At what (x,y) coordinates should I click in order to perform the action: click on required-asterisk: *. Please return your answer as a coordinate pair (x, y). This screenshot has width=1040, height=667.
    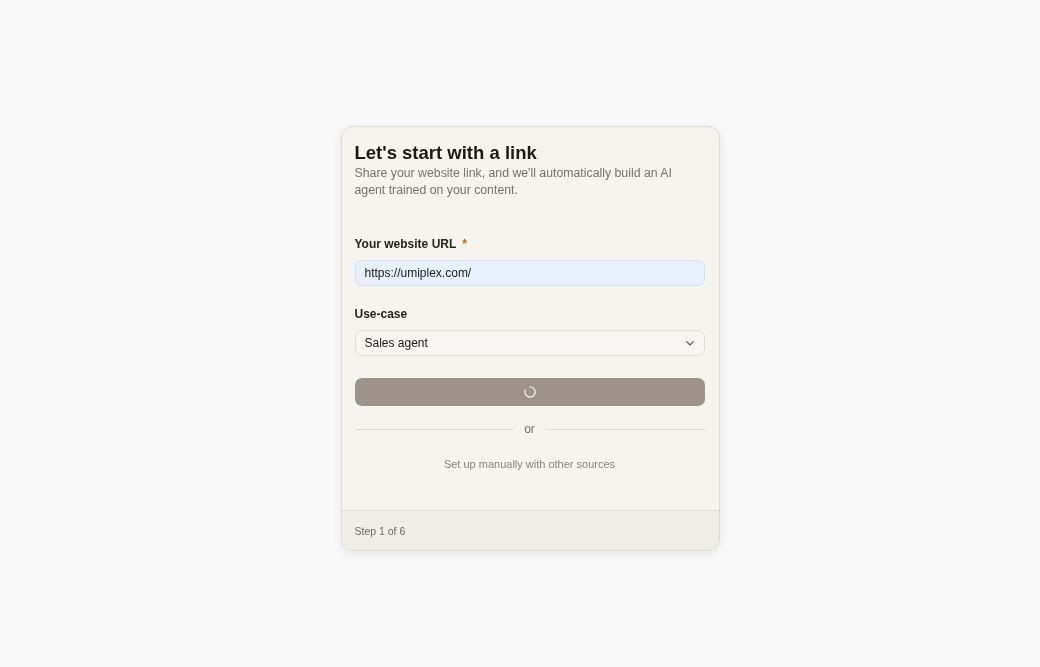
    Looking at the image, I should click on (464, 244).